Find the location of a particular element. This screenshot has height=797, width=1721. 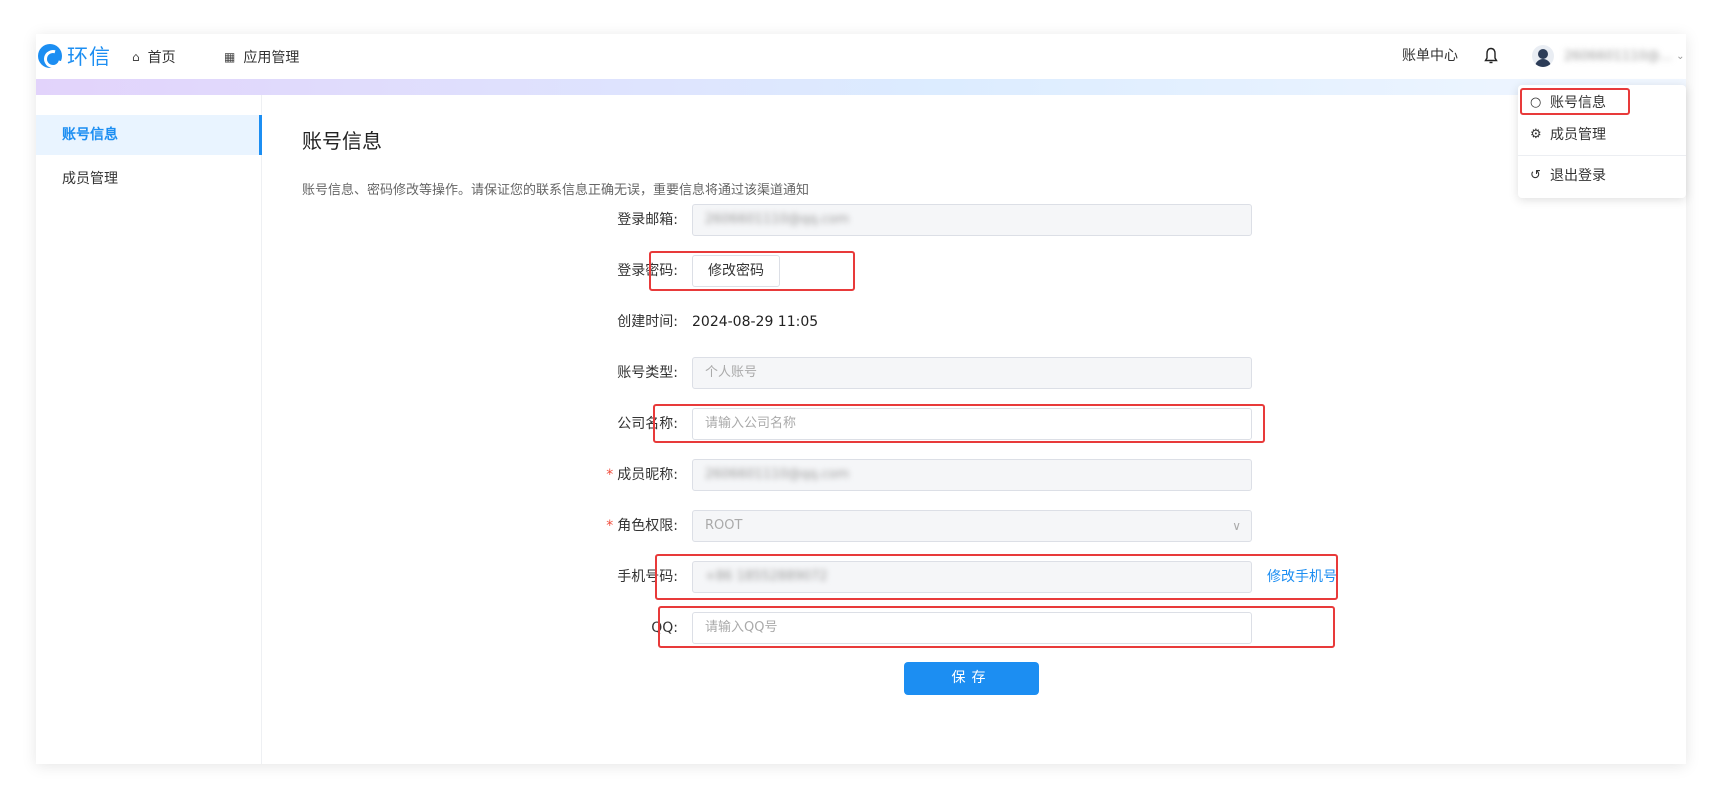

menu-item-account-info: ○ 账号信息 is located at coordinates (1602, 103).